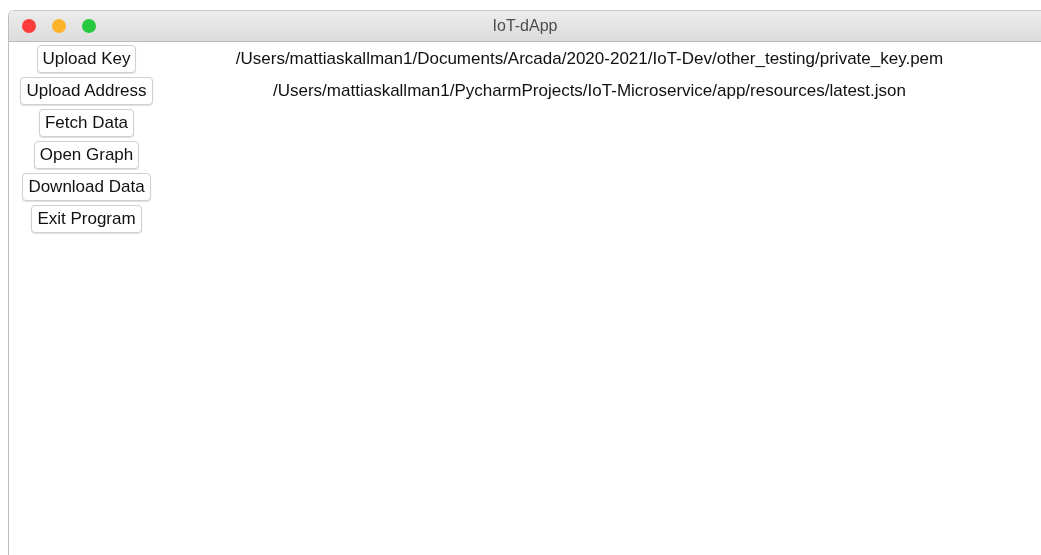  What do you see at coordinates (59, 26) in the screenshot?
I see `minimize-icon` at bounding box center [59, 26].